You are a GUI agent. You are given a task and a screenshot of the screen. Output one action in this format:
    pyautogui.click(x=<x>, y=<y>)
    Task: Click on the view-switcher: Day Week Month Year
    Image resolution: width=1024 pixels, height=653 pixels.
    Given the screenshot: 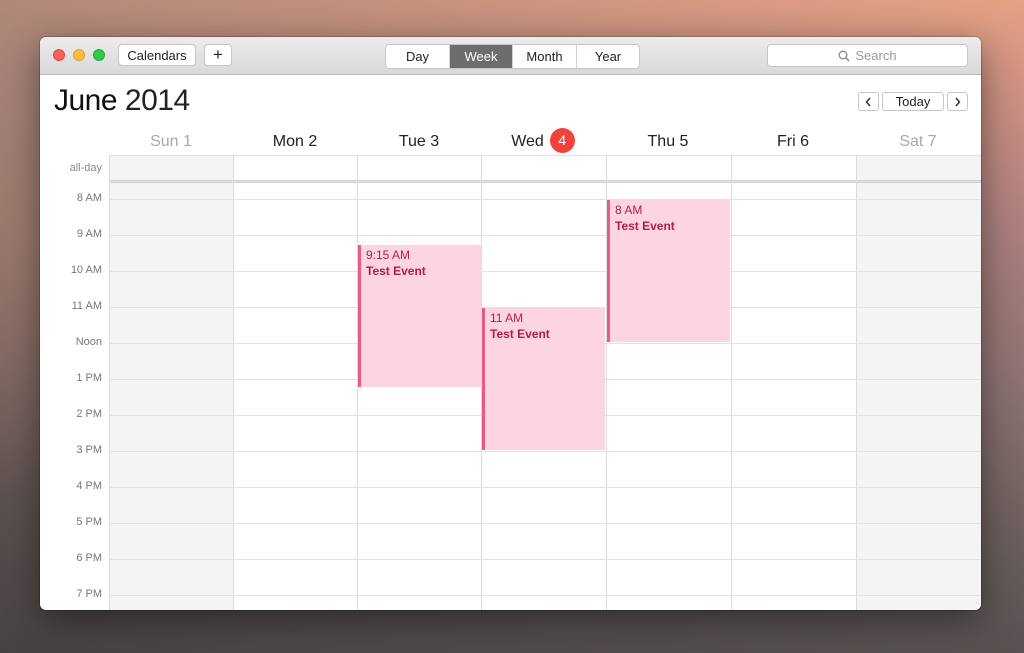 What is the action you would take?
    pyautogui.click(x=512, y=56)
    